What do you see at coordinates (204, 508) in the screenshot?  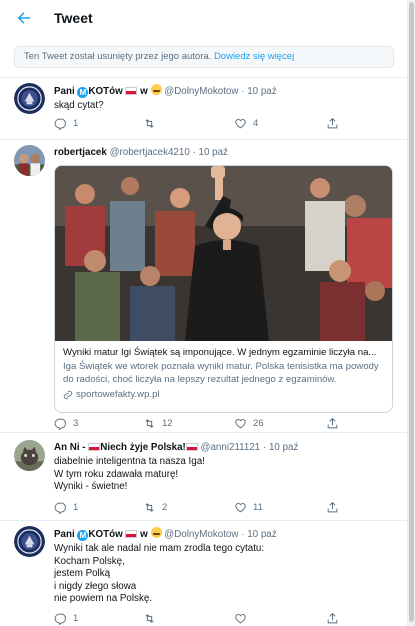 I see `tweet-actions: 1 2 11` at bounding box center [204, 508].